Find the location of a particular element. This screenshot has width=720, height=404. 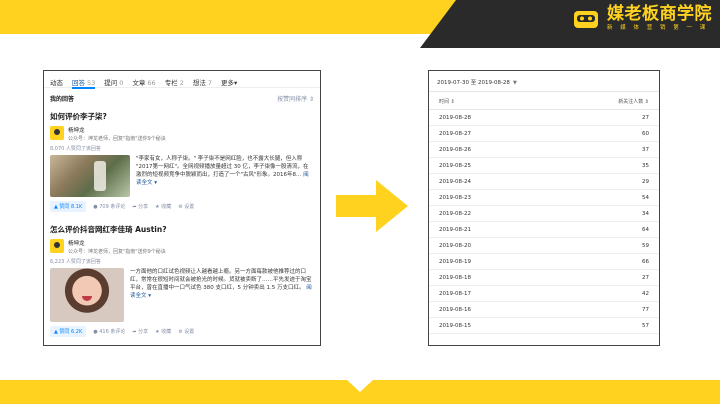

row-date: 2019-08-16 is located at coordinates (455, 309).